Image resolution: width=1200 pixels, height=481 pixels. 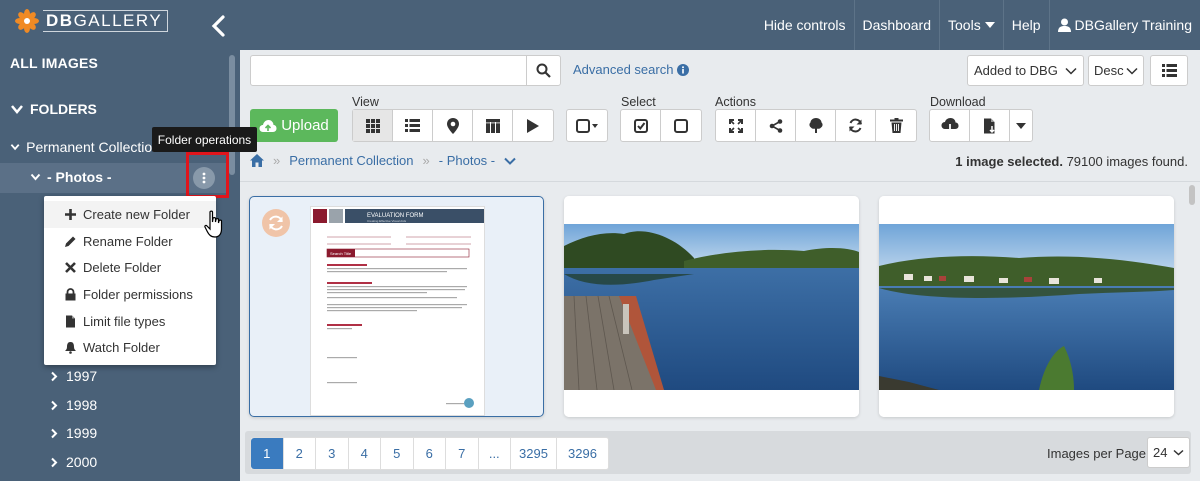 I want to click on view-map-button, so click(x=453, y=125).